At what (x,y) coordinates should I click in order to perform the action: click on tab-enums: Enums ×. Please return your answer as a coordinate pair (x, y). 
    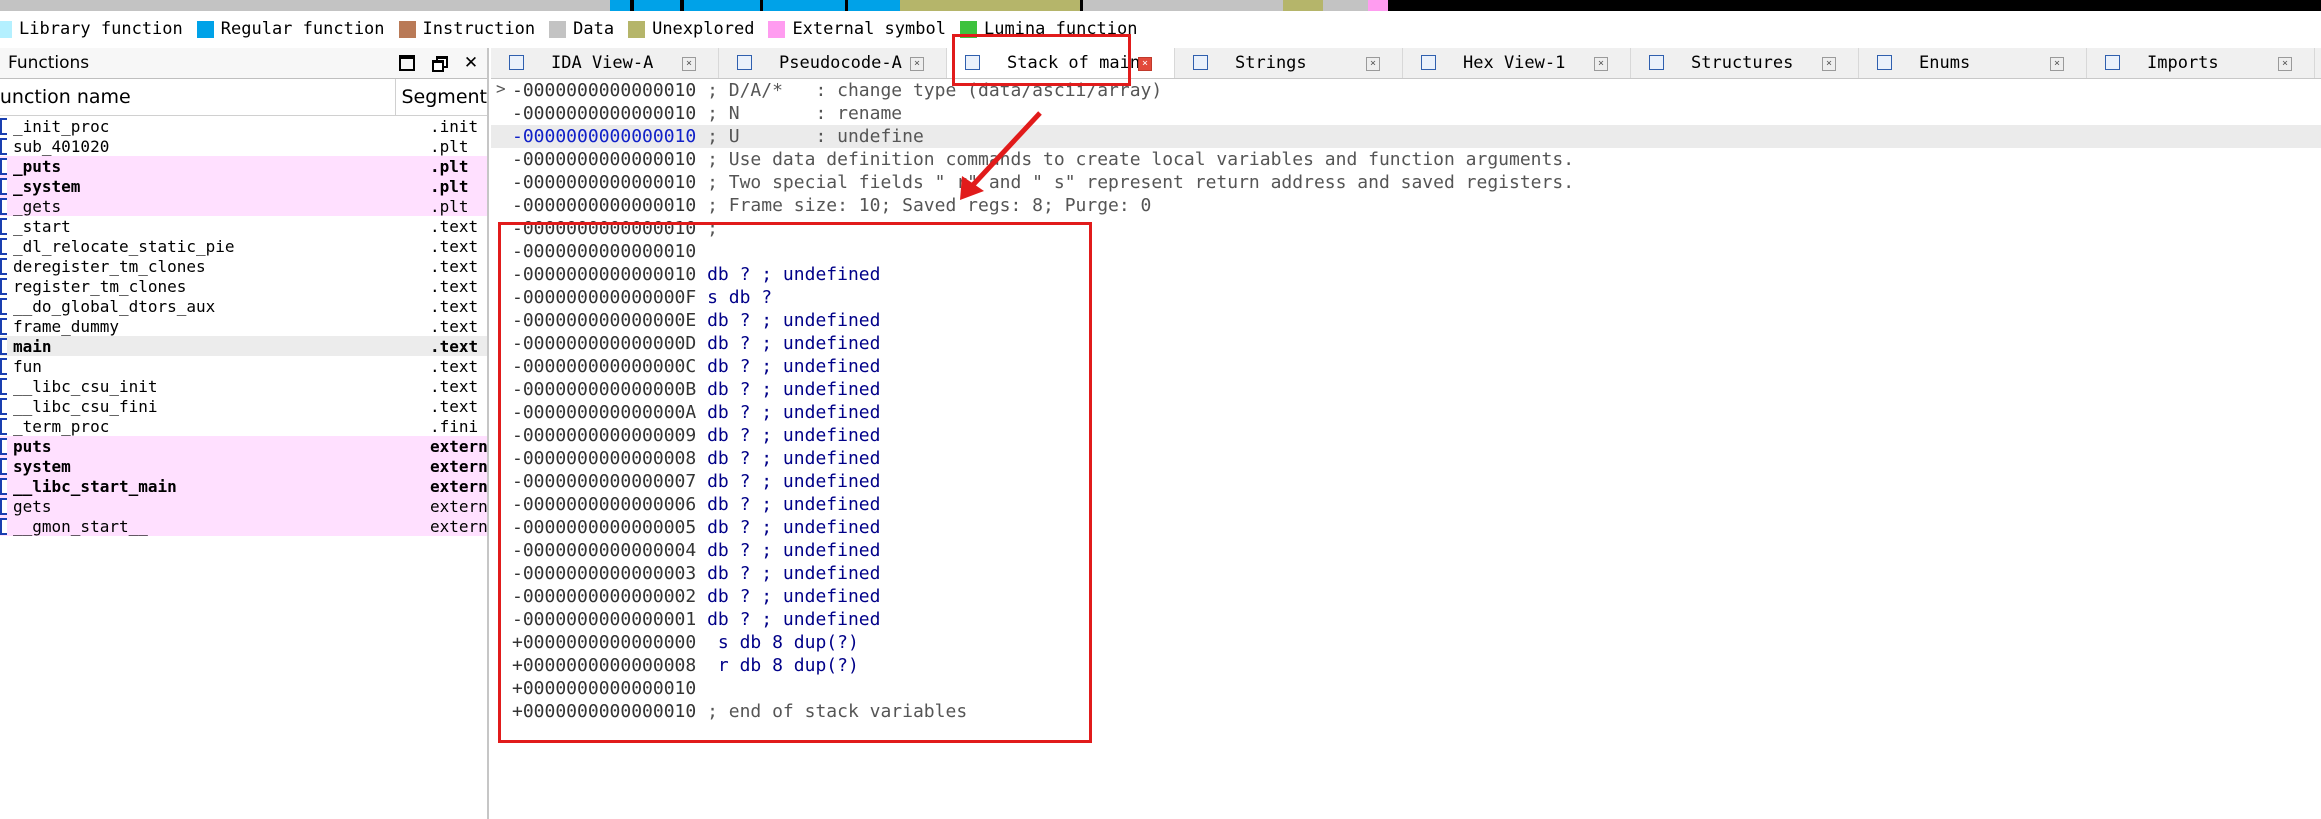
    Looking at the image, I should click on (1973, 63).